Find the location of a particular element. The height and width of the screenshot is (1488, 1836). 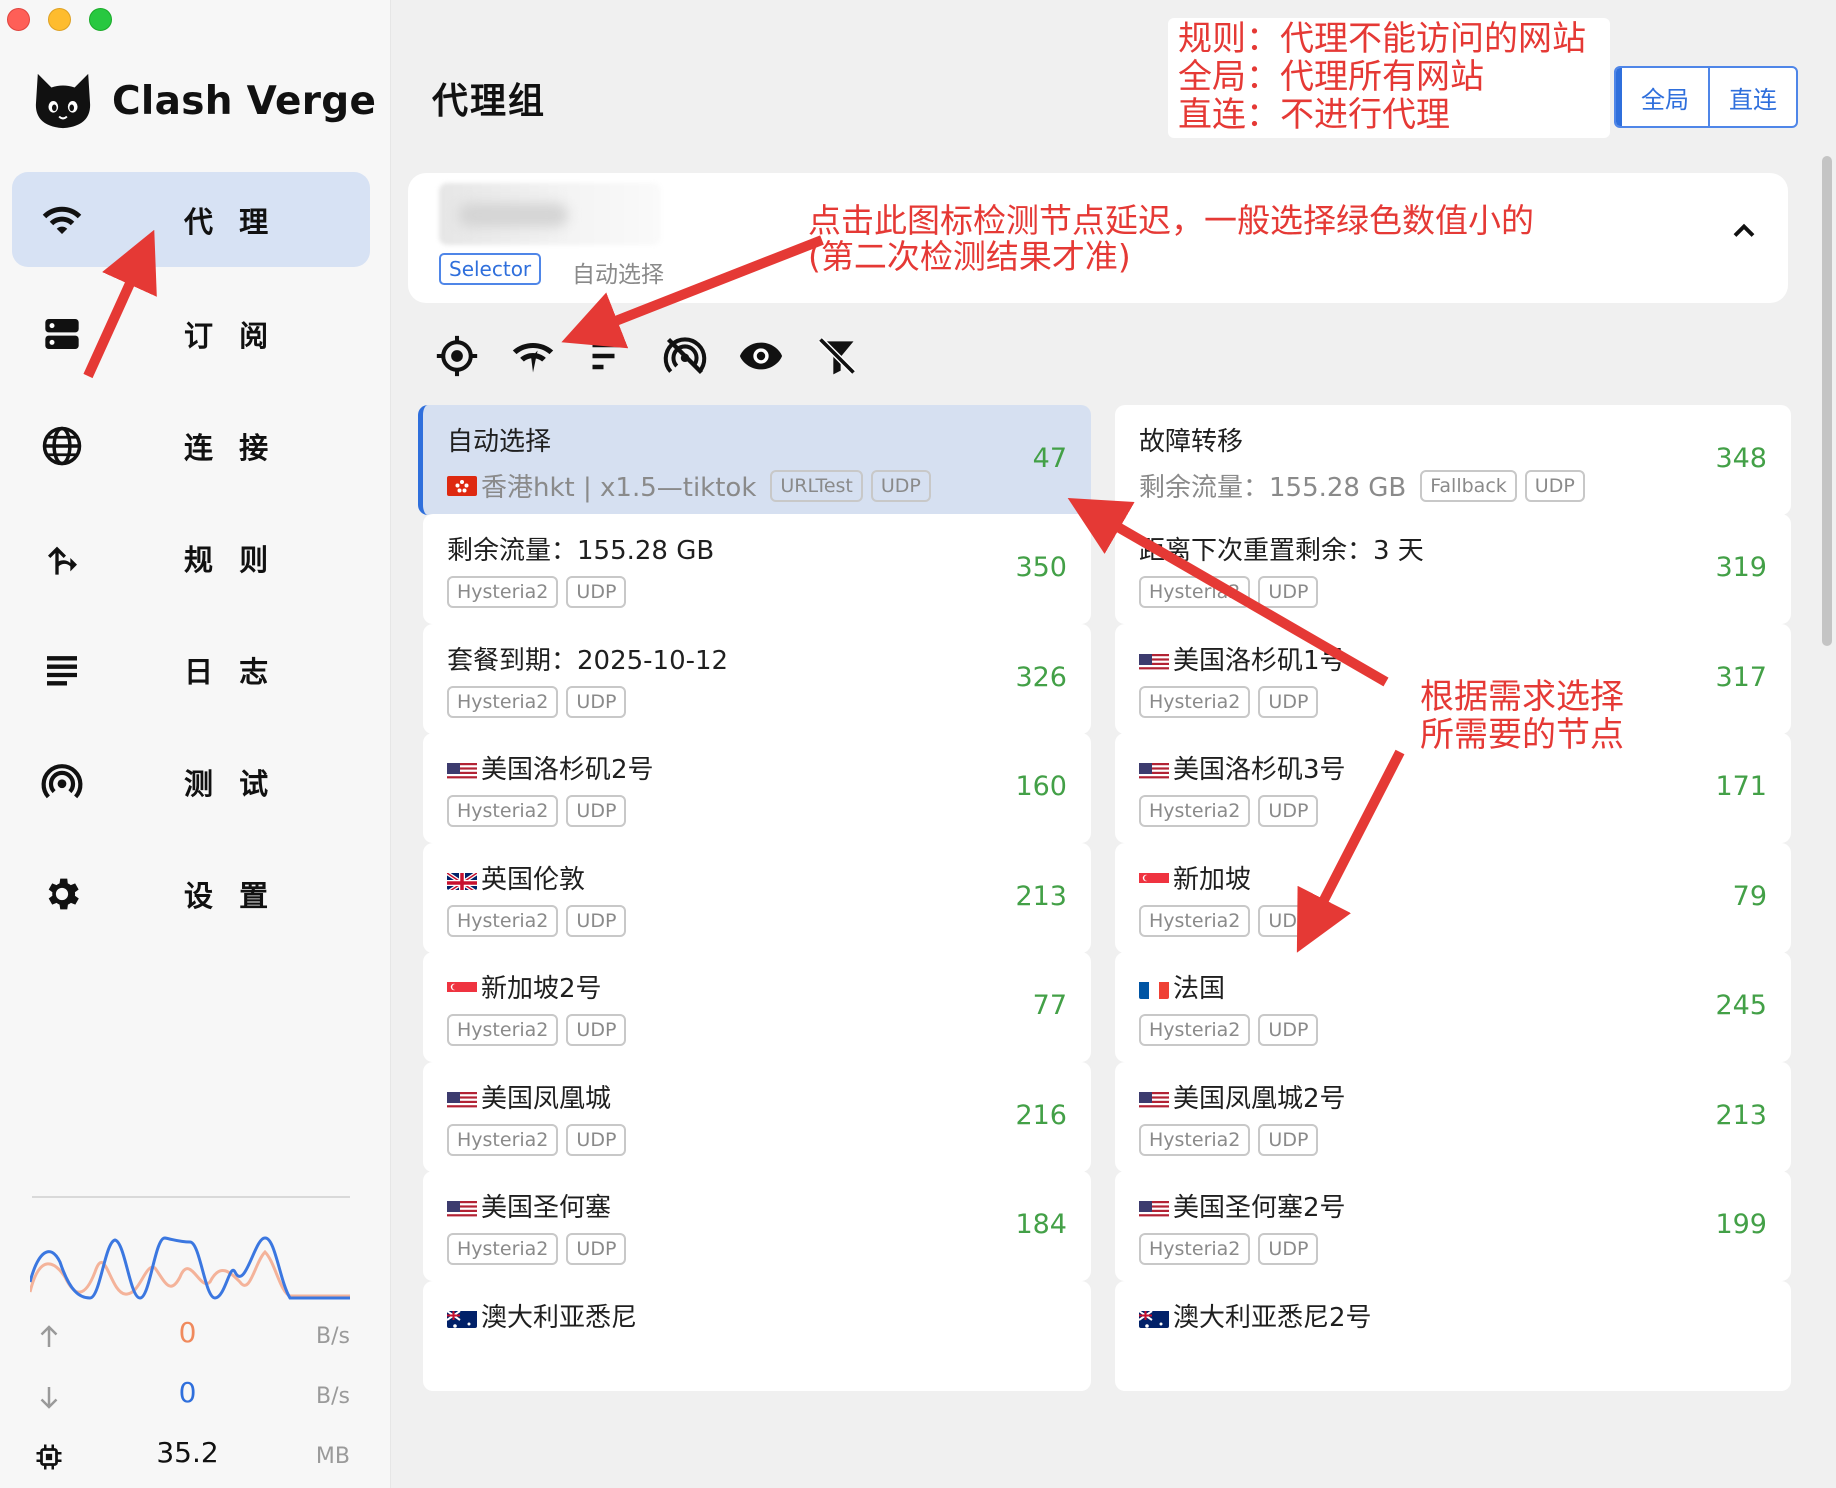

proxy-name: 法国 is located at coordinates (1182, 986).